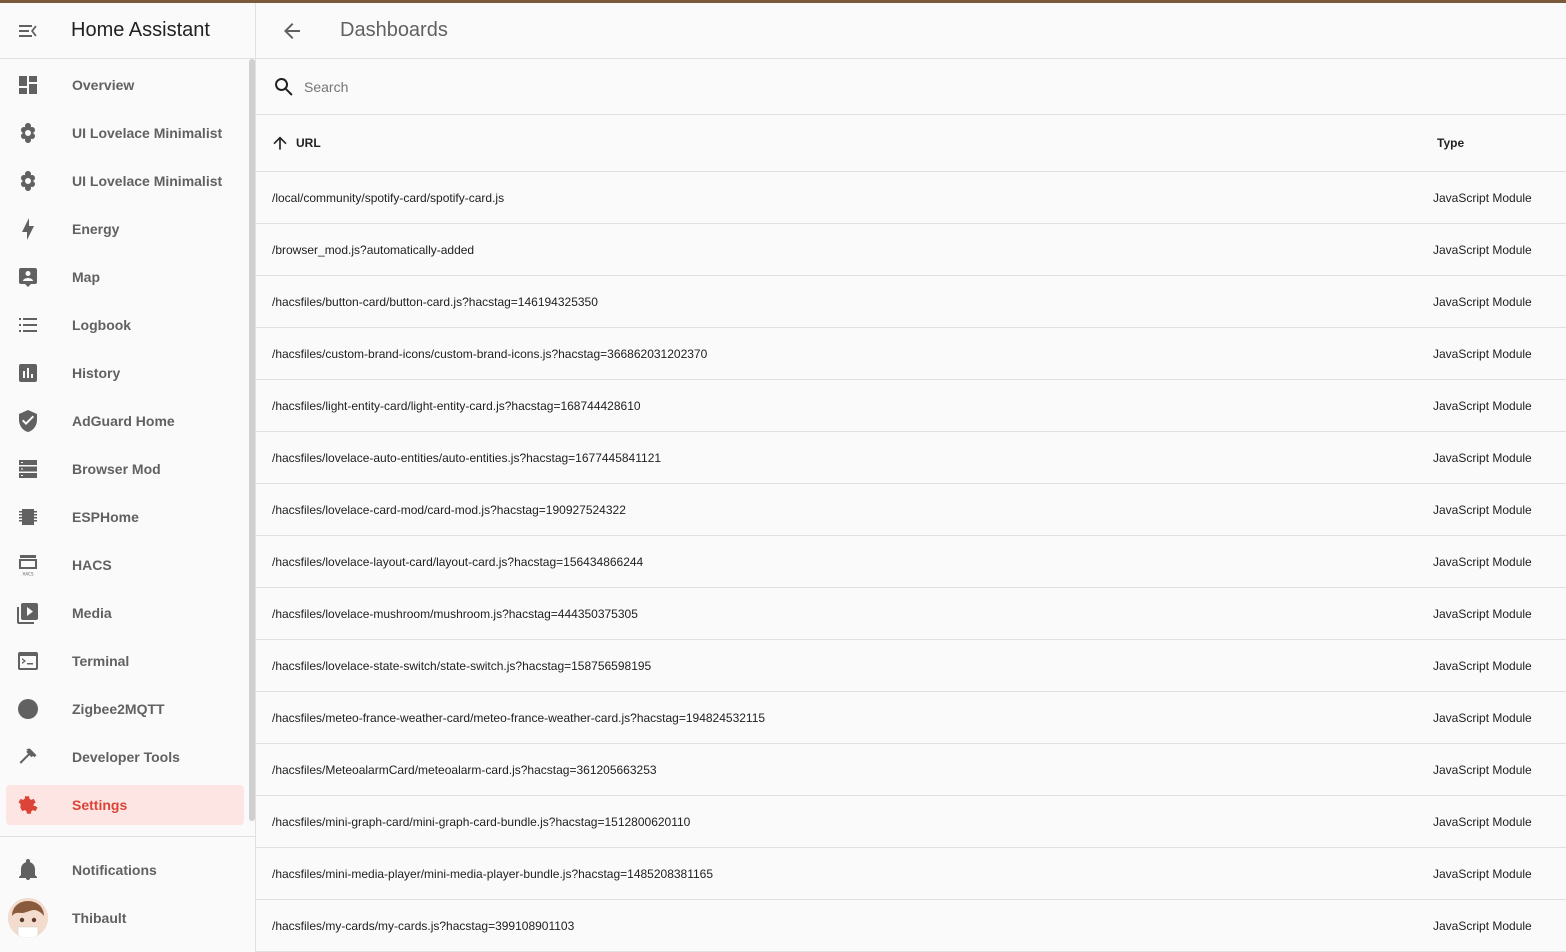 This screenshot has height=952, width=1566. What do you see at coordinates (125, 661) in the screenshot?
I see `sidebar-item-terminal: Terminal` at bounding box center [125, 661].